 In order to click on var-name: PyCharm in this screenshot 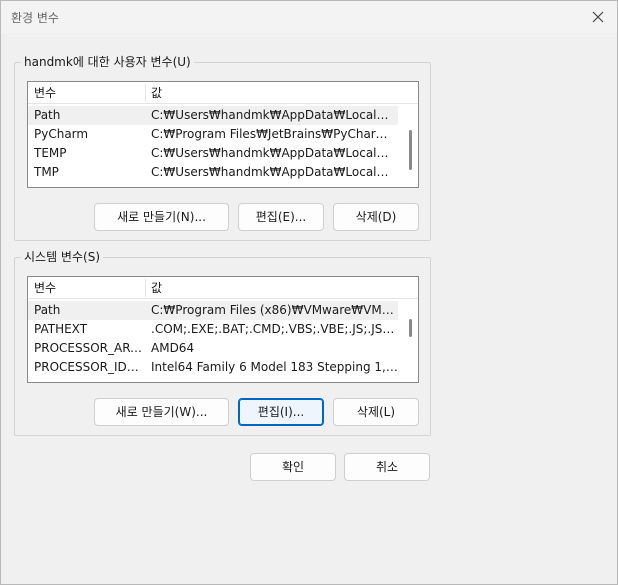, I will do `click(61, 134)`.